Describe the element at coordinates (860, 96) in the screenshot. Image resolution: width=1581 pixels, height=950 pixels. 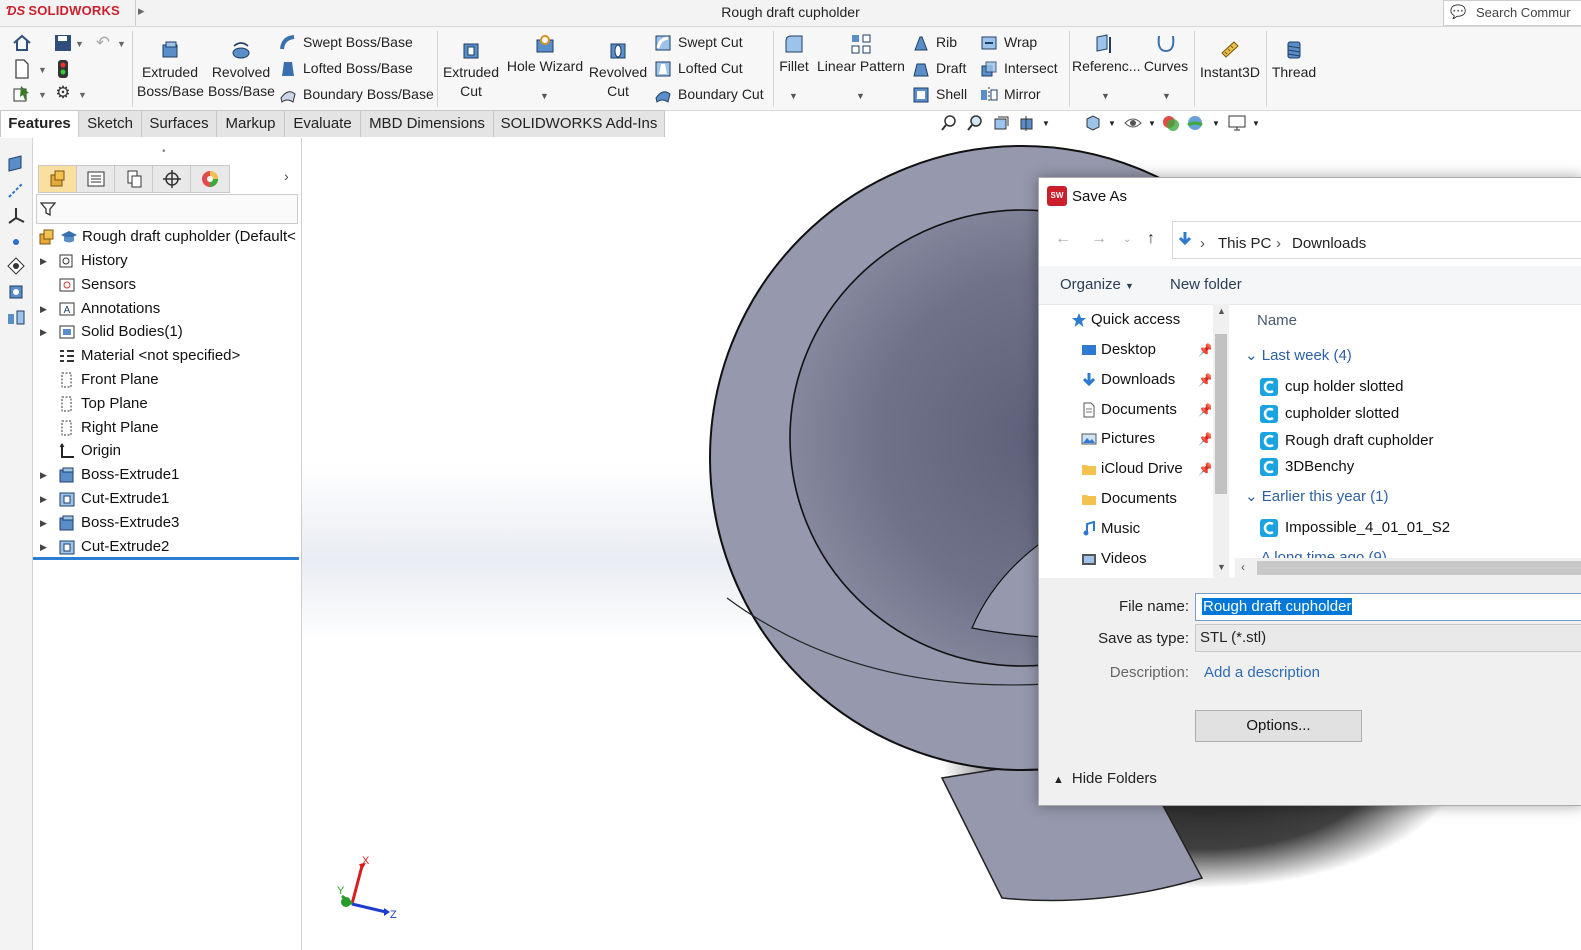
I see `linear-pattern-dropdown-icon: ▼` at that location.